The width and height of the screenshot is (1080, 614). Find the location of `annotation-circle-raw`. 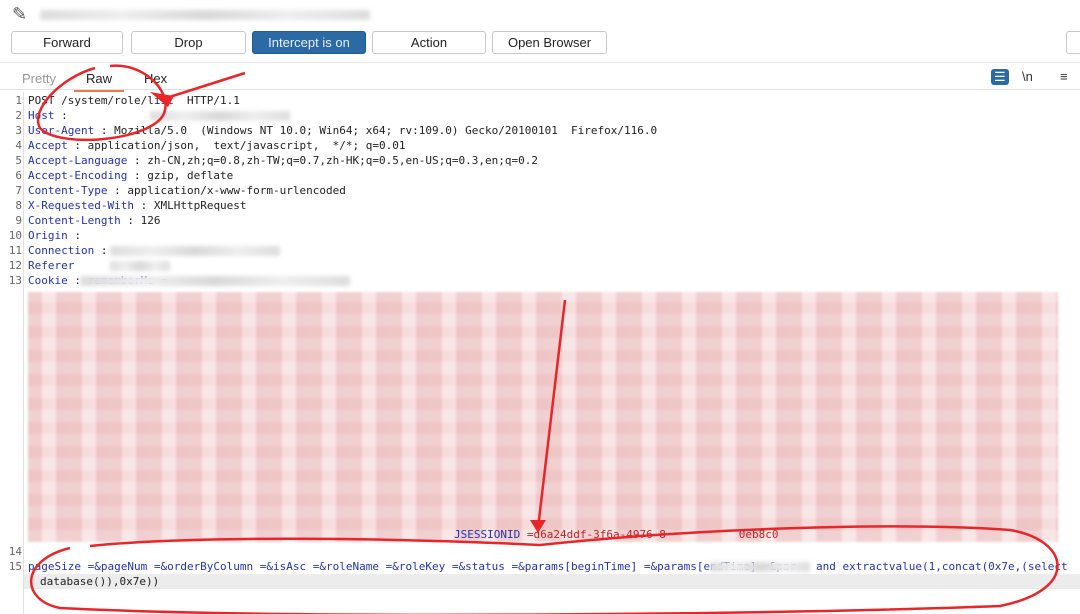

annotation-circle-raw is located at coordinates (101, 103).